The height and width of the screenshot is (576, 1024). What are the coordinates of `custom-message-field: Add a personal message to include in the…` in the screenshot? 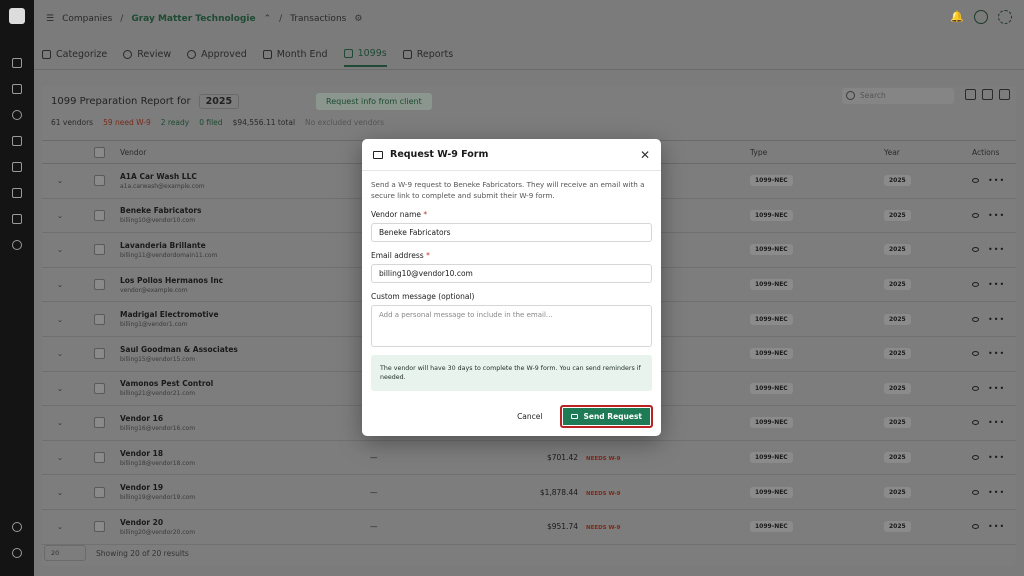 It's located at (511, 326).